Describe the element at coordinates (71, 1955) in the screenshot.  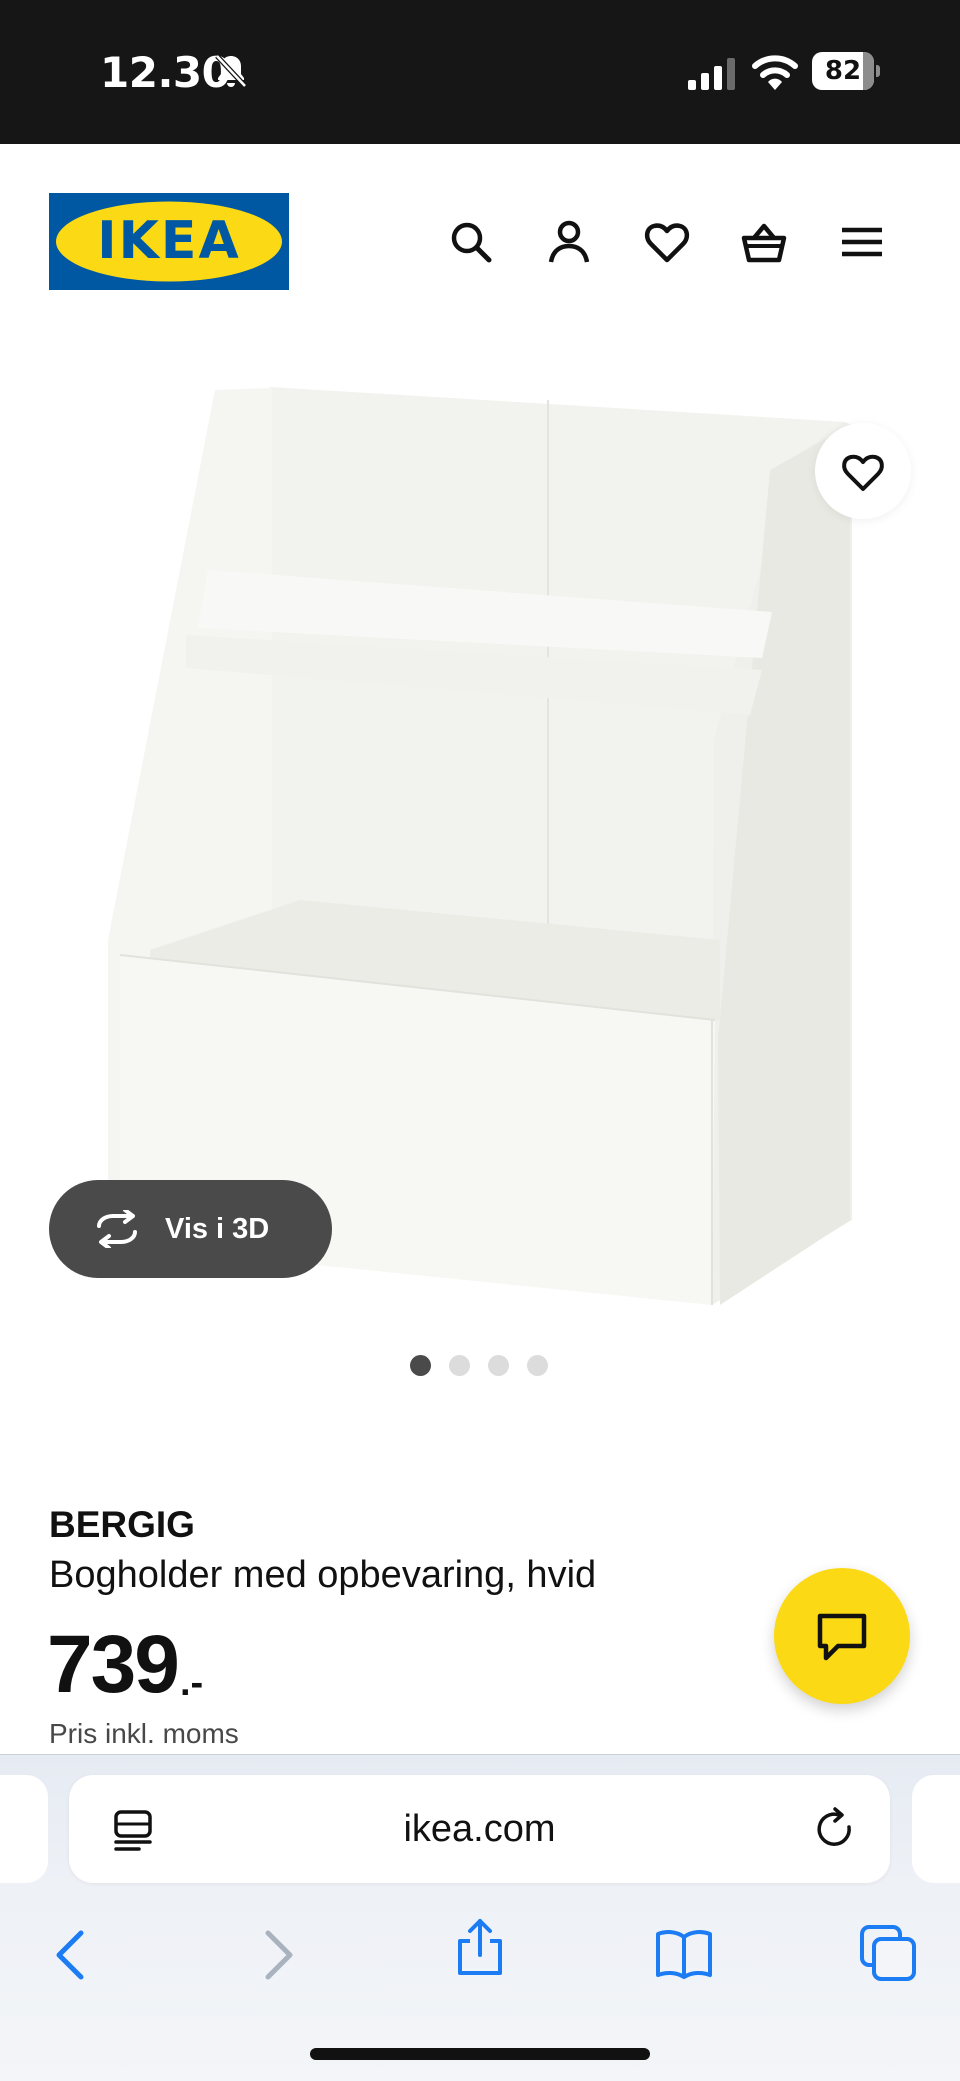
I see `back-icon` at that location.